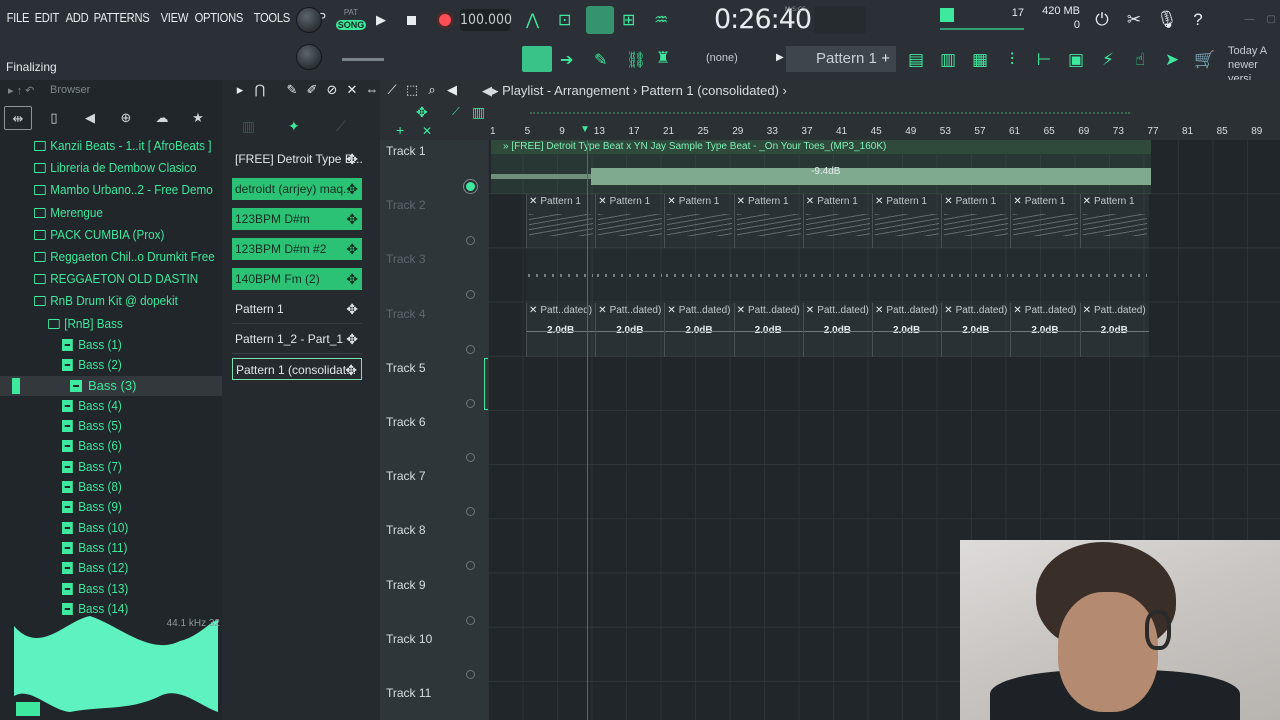  What do you see at coordinates (636, 60) in the screenshot?
I see `link-icon: ⛓` at bounding box center [636, 60].